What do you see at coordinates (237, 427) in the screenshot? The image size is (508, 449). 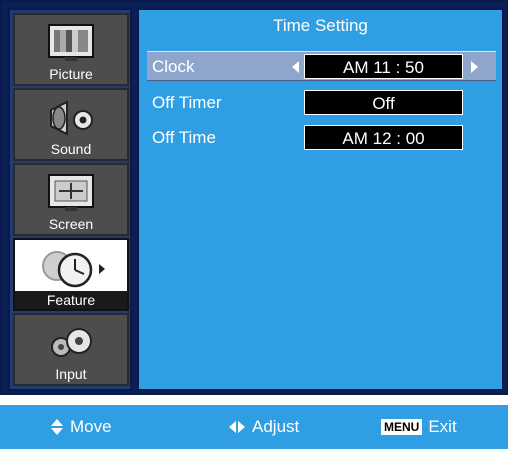 I see `left-right-arrow-icon` at bounding box center [237, 427].